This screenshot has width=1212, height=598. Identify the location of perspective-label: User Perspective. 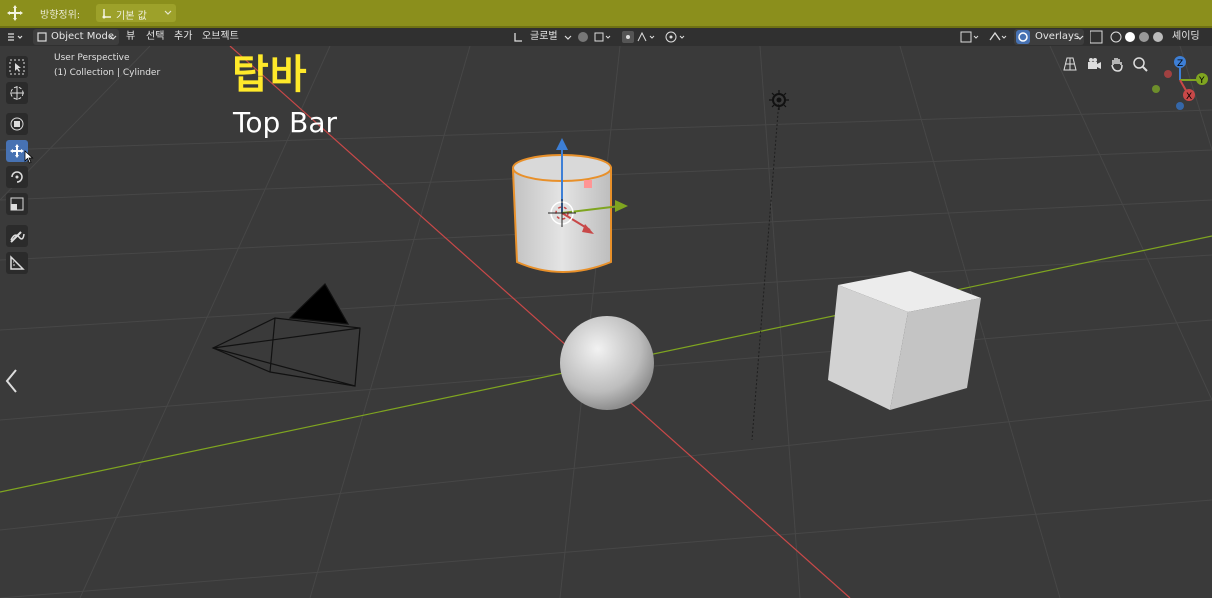
(92, 58).